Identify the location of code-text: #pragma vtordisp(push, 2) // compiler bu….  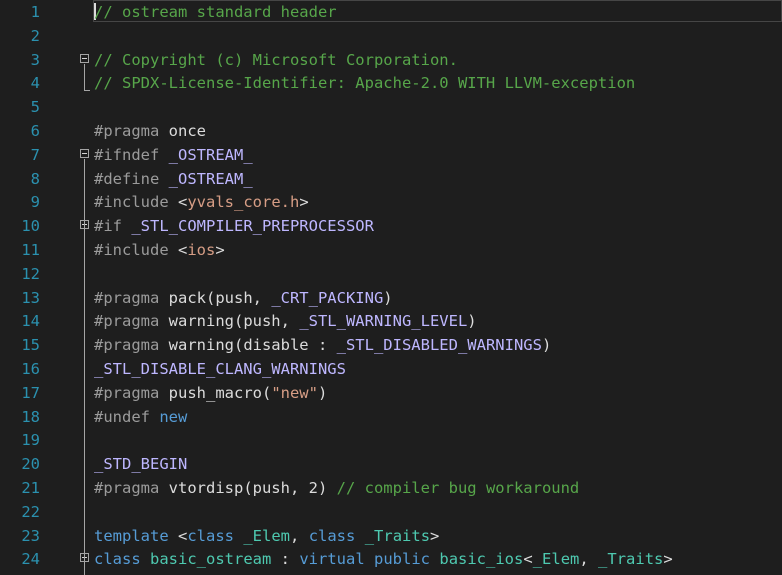
(336, 488).